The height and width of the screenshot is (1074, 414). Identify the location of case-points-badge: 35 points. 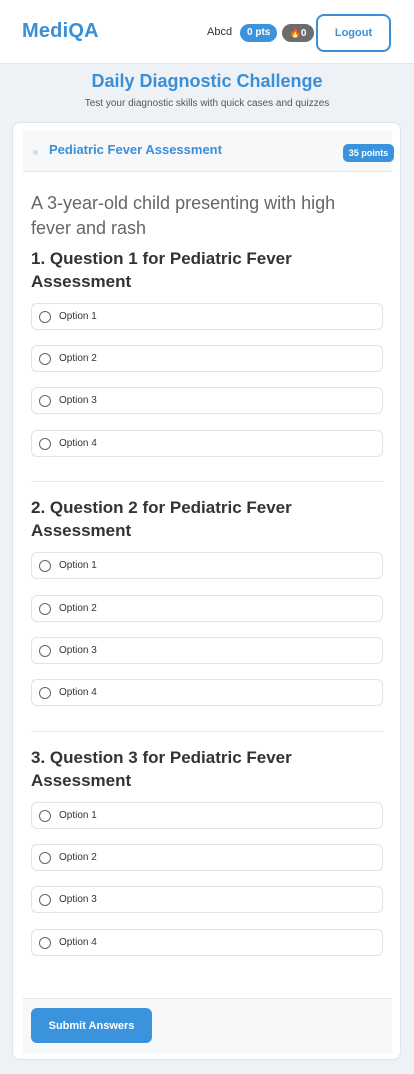
(368, 153).